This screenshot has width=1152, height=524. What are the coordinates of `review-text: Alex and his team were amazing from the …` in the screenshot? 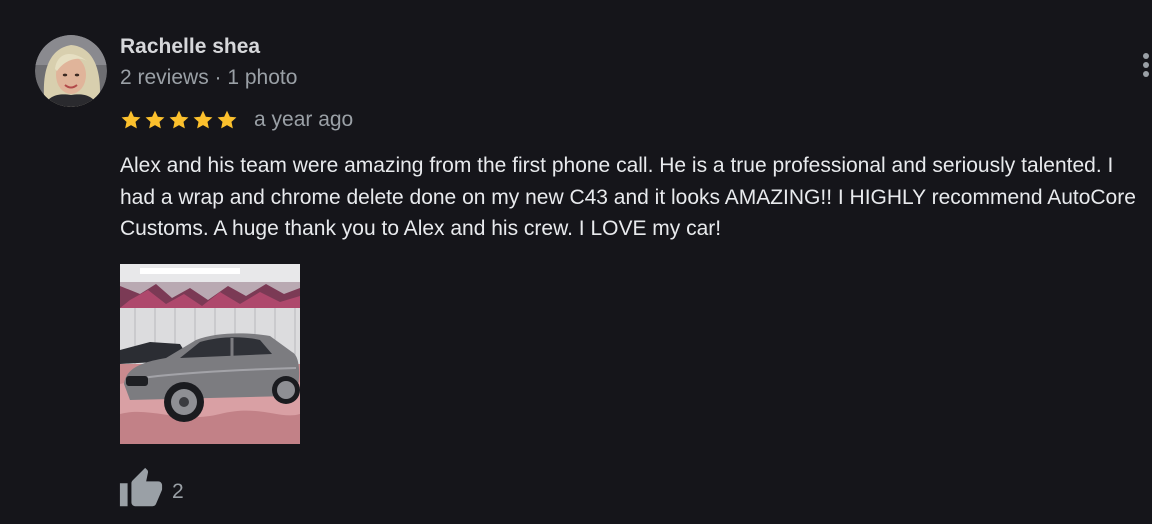 It's located at (628, 197).